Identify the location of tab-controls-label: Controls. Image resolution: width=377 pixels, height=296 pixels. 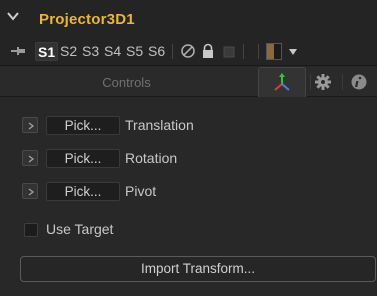
(126, 82).